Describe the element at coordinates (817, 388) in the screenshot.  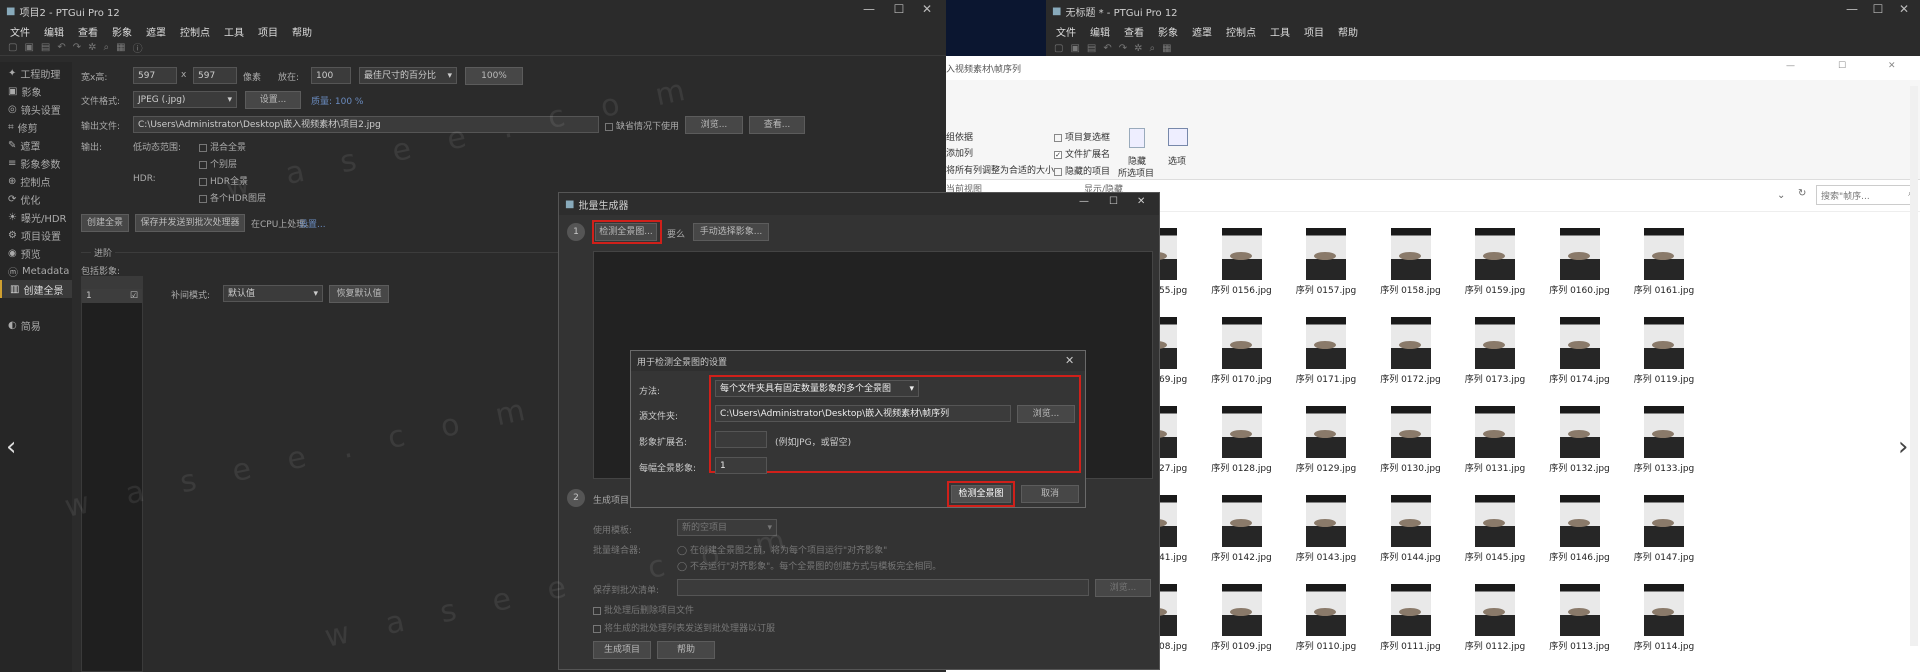
I see `method-select: 每个文件夹具有固定数量影象的多个全景图 ▾` at that location.